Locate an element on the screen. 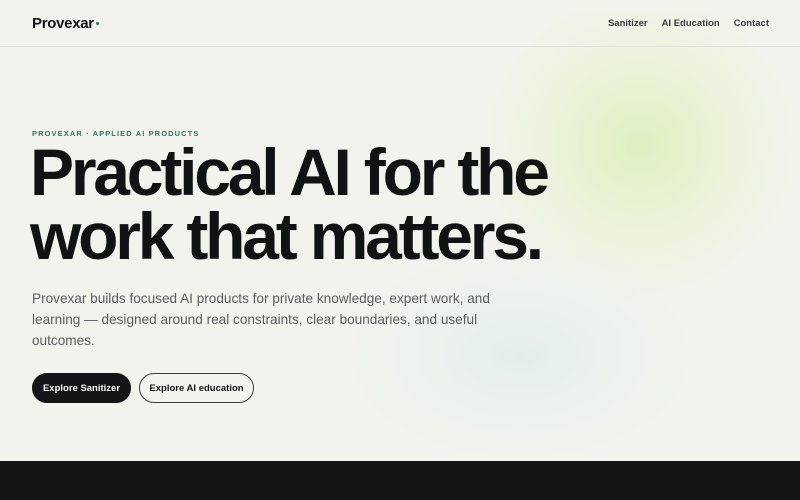 This screenshot has height=500, width=800. hero-cta-group: Explore Sanitizer Explore AI education is located at coordinates (143, 388).